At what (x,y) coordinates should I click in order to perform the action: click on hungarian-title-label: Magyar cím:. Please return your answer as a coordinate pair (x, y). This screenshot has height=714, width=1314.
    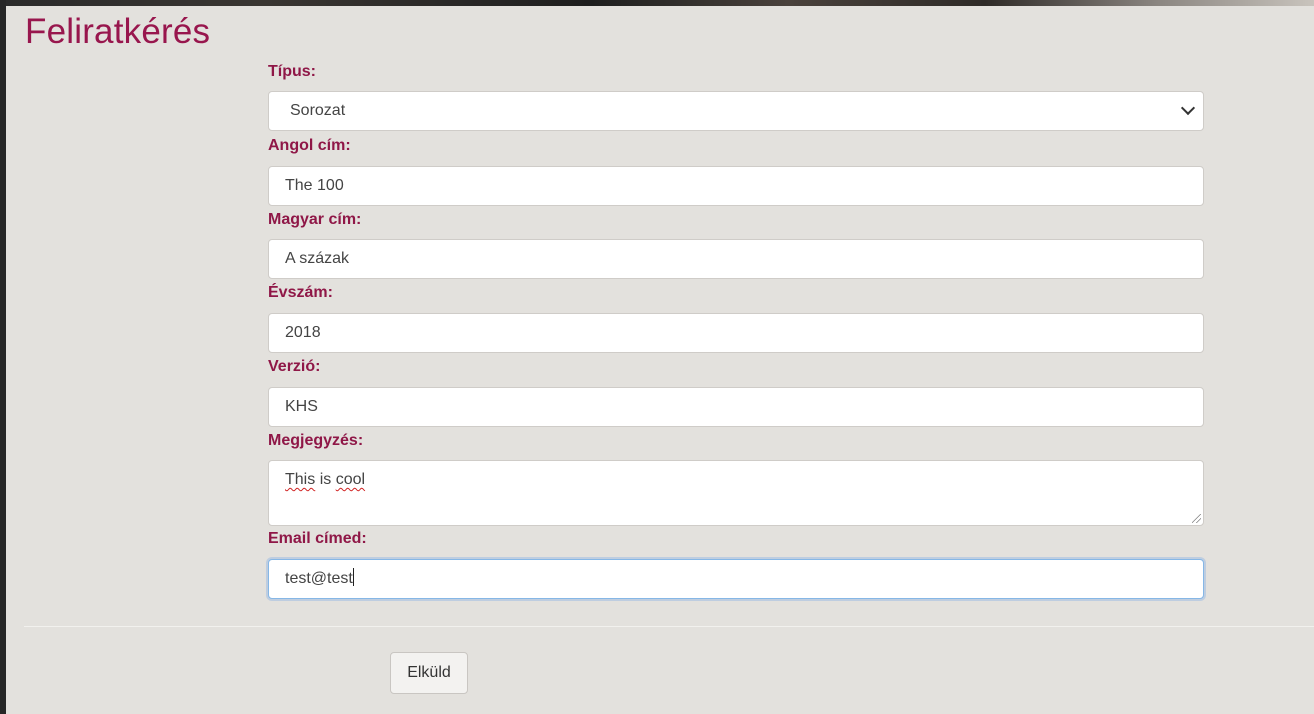
    Looking at the image, I should click on (315, 219).